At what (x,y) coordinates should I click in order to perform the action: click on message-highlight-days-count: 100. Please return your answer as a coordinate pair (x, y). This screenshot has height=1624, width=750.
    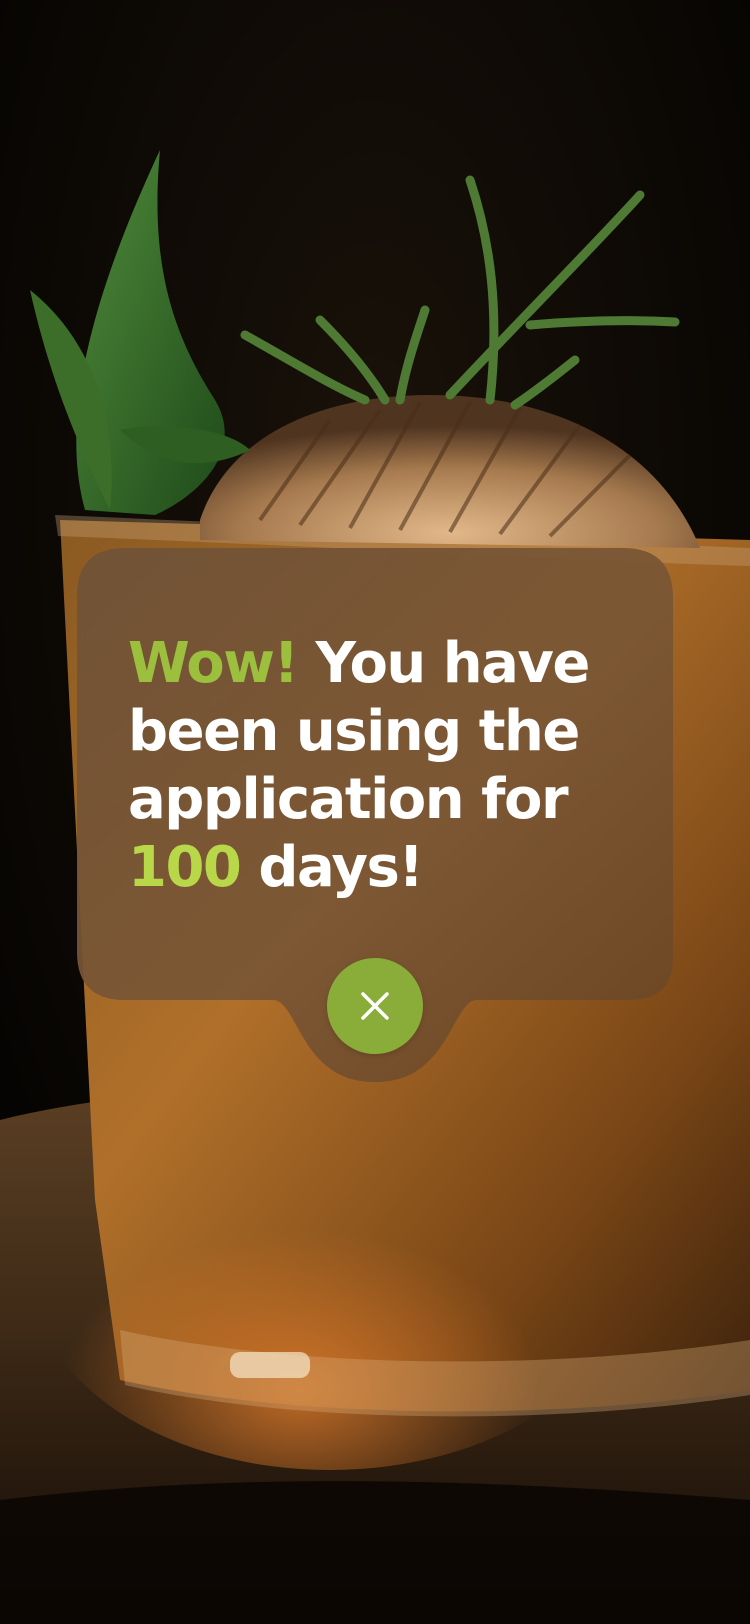
    Looking at the image, I should click on (185, 867).